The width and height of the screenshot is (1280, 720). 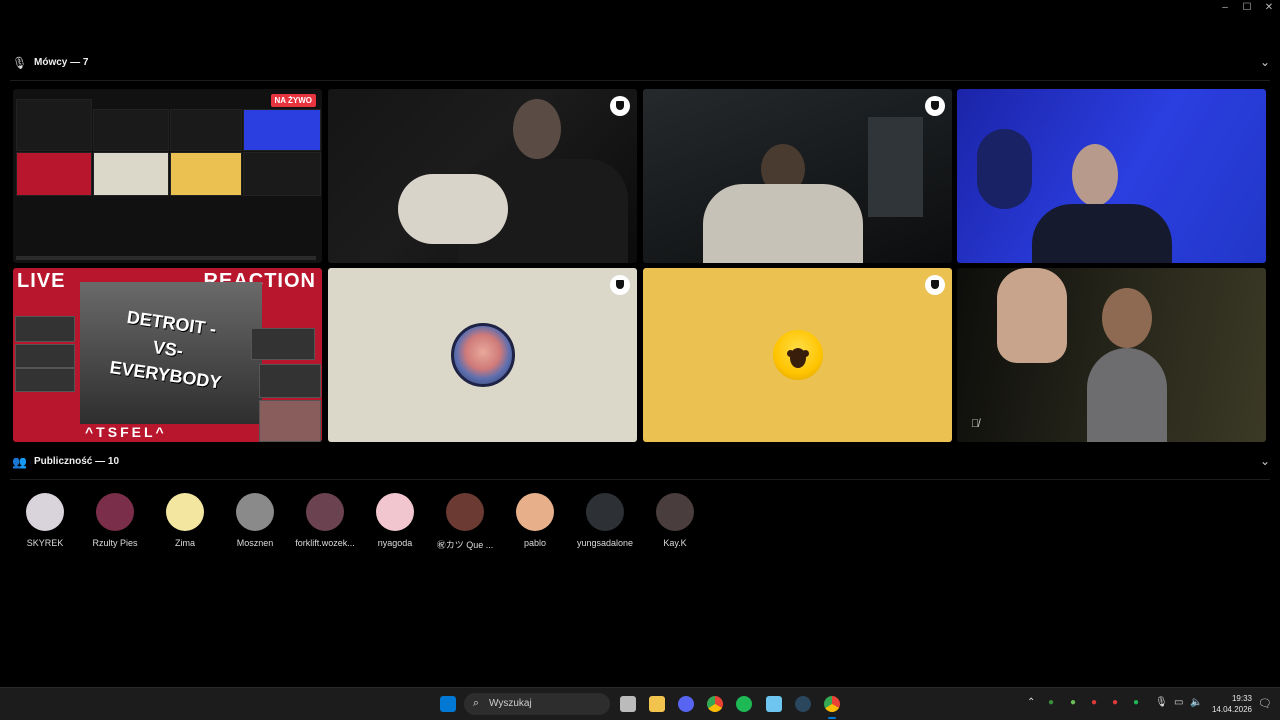 What do you see at coordinates (255, 543) in the screenshot?
I see `audience-member-name: Mosznen` at bounding box center [255, 543].